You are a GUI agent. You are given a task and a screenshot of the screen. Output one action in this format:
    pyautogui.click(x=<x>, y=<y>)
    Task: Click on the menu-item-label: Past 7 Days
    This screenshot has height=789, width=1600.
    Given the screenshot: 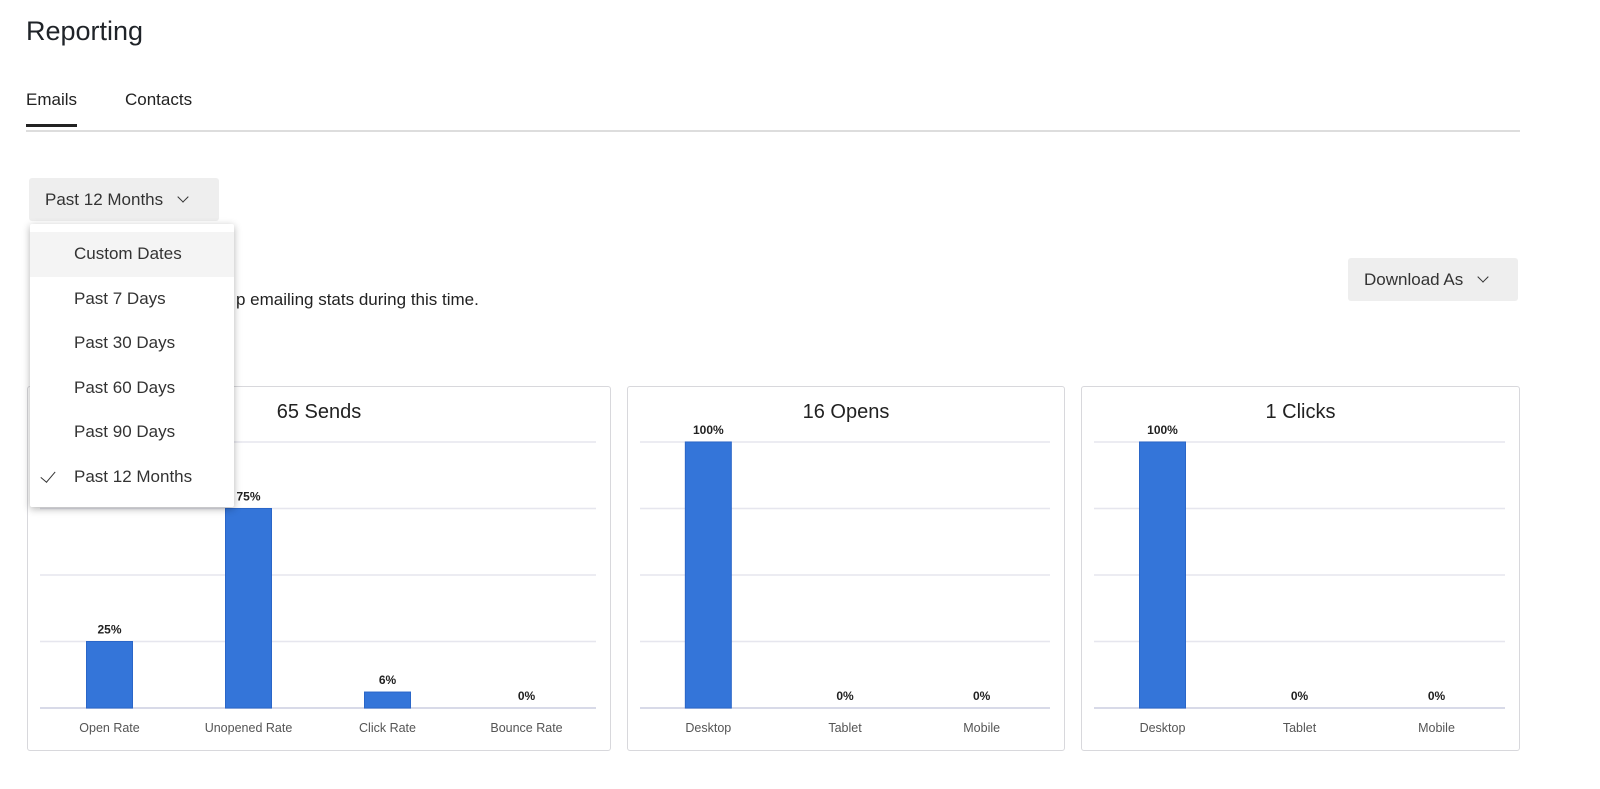 What is the action you would take?
    pyautogui.click(x=120, y=298)
    